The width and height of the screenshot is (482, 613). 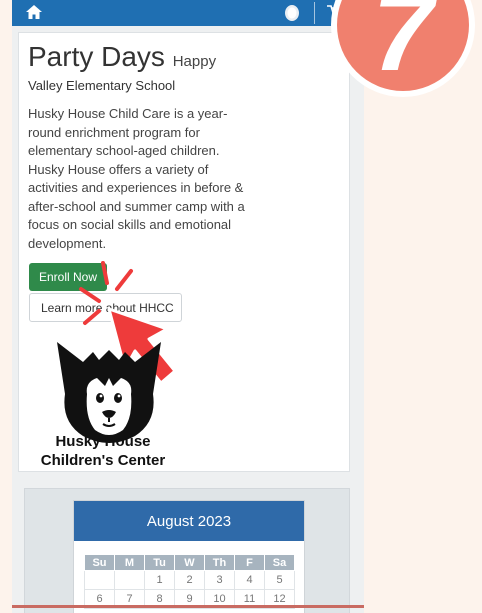 I want to click on calendar-month-title: August 2023, so click(x=189, y=521).